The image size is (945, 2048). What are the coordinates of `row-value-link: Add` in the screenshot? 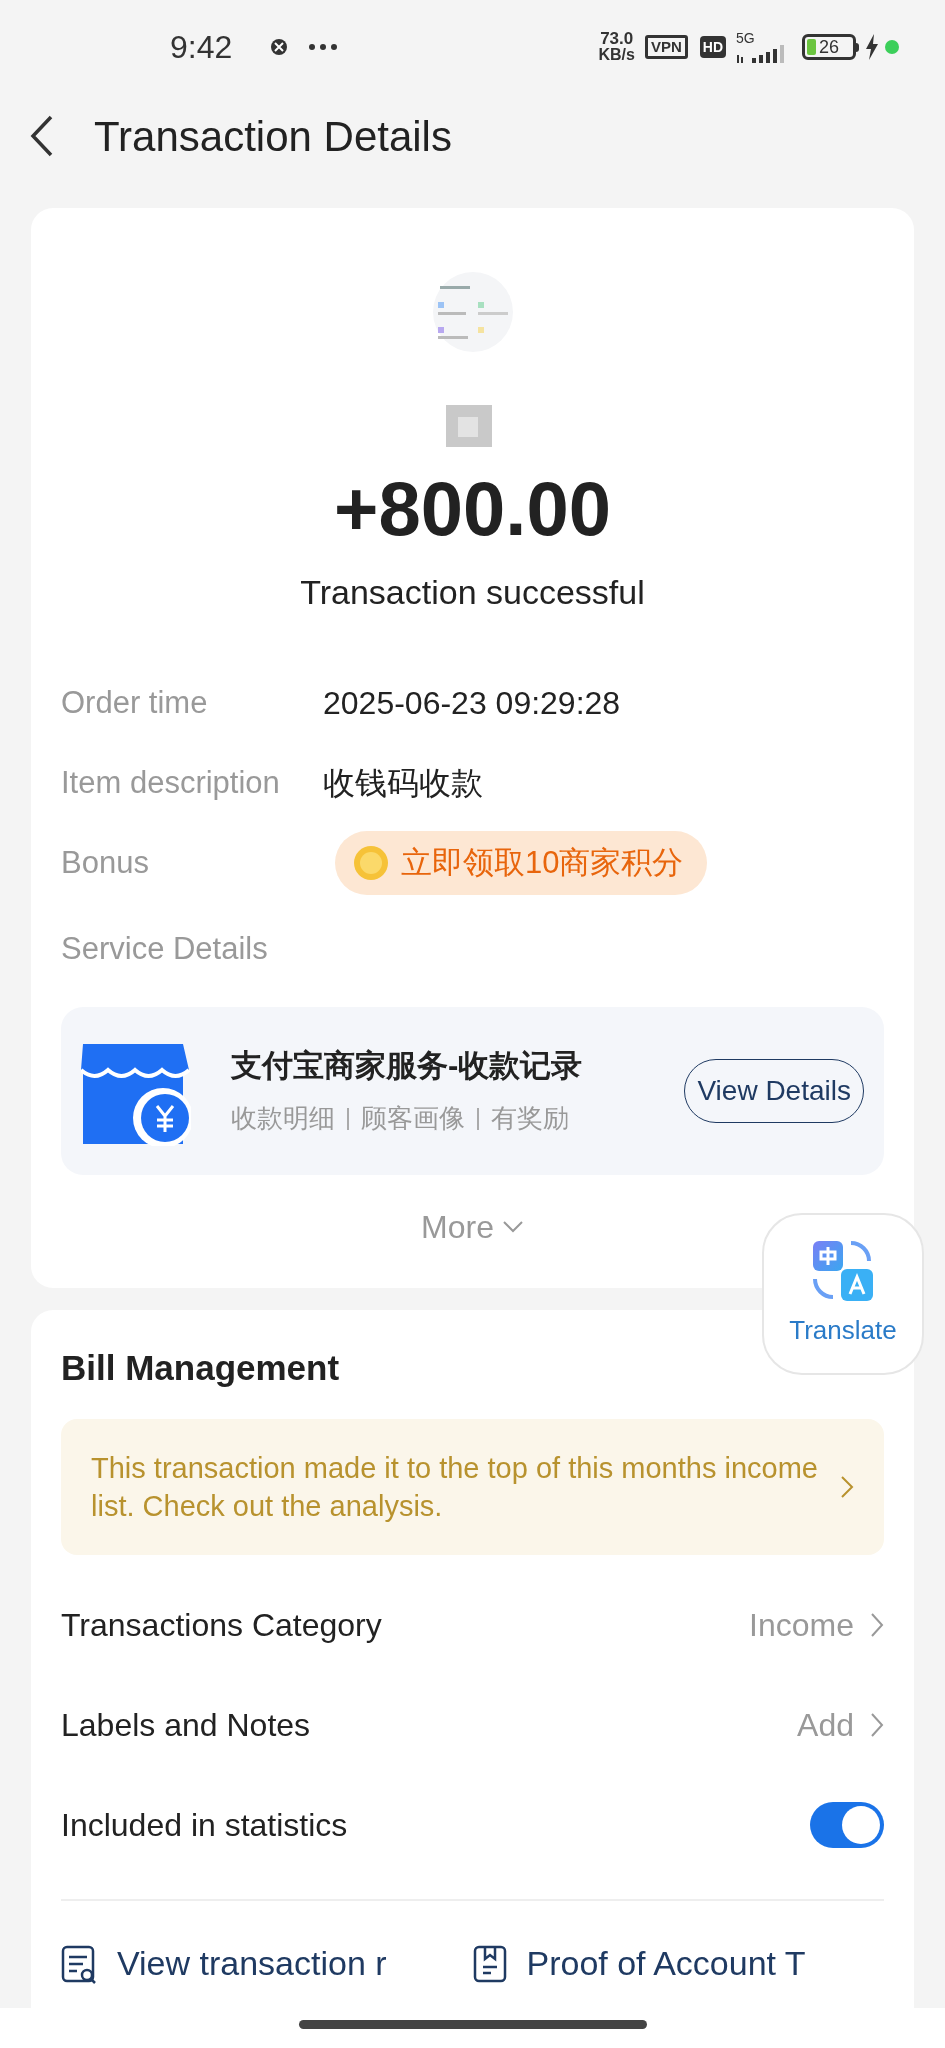 It's located at (840, 1724).